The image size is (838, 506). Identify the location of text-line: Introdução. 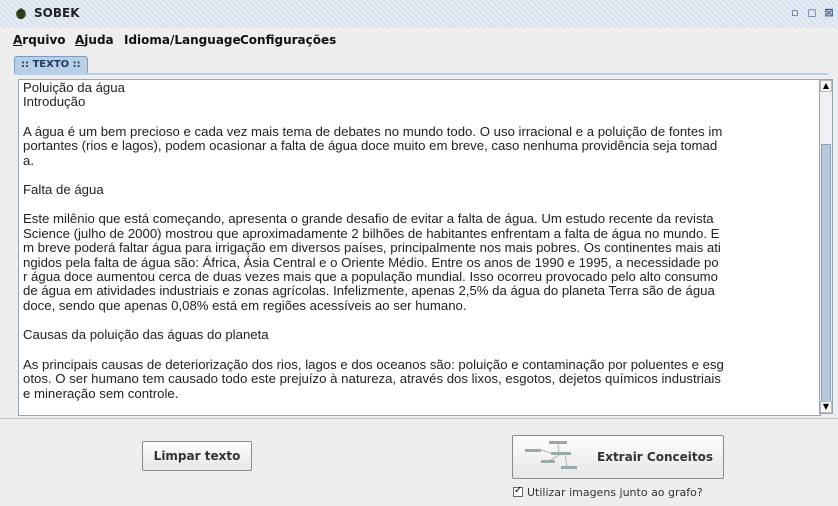
(54, 102).